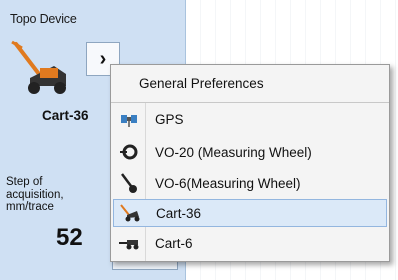  I want to click on menu-item-vo20: VO-20 (Measuring Wheel), so click(250, 152).